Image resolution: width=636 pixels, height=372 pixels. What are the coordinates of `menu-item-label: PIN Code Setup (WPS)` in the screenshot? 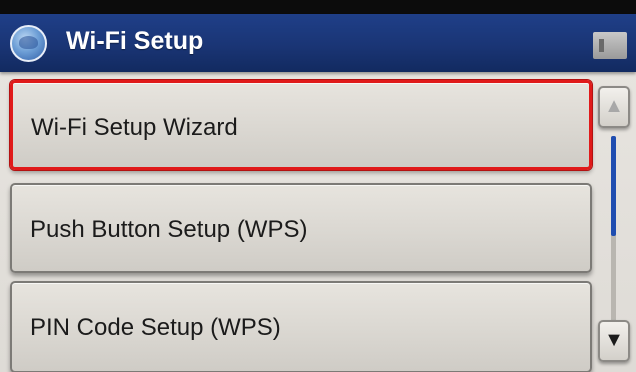 It's located at (155, 327).